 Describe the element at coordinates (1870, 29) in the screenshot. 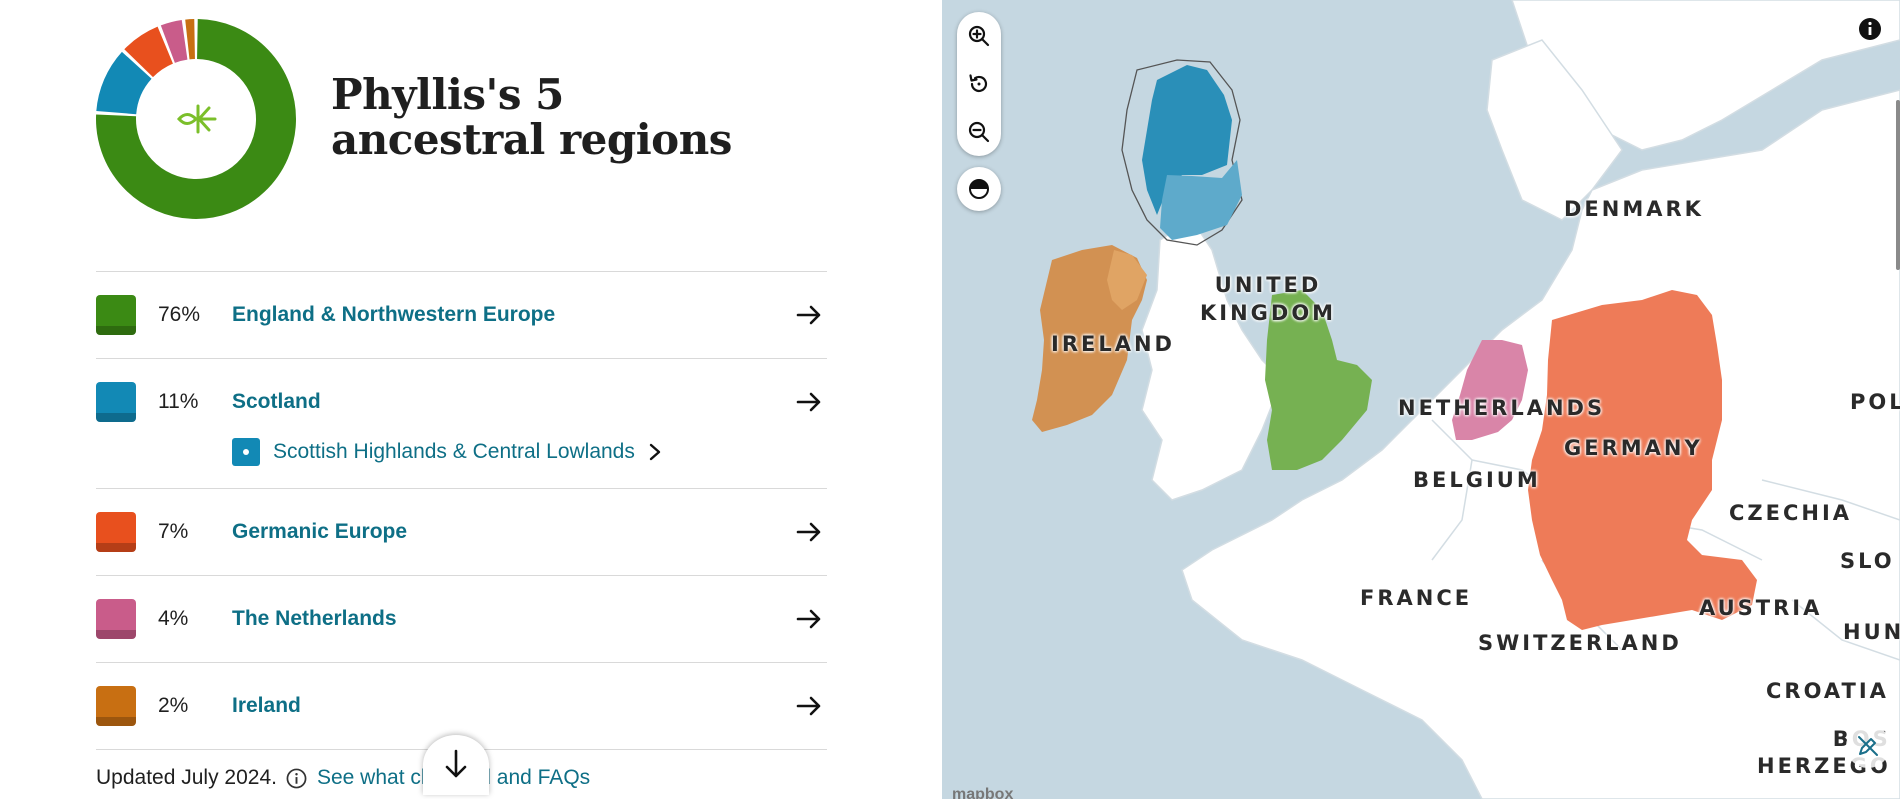

I see `map-info-icon` at that location.